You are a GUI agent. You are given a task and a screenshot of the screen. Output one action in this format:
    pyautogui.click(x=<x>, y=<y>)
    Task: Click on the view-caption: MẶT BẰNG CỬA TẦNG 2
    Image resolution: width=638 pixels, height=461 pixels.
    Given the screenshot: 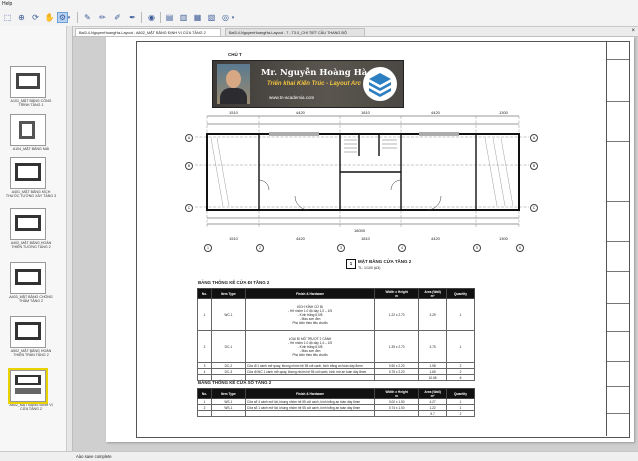 What is the action you would take?
    pyautogui.click(x=385, y=261)
    